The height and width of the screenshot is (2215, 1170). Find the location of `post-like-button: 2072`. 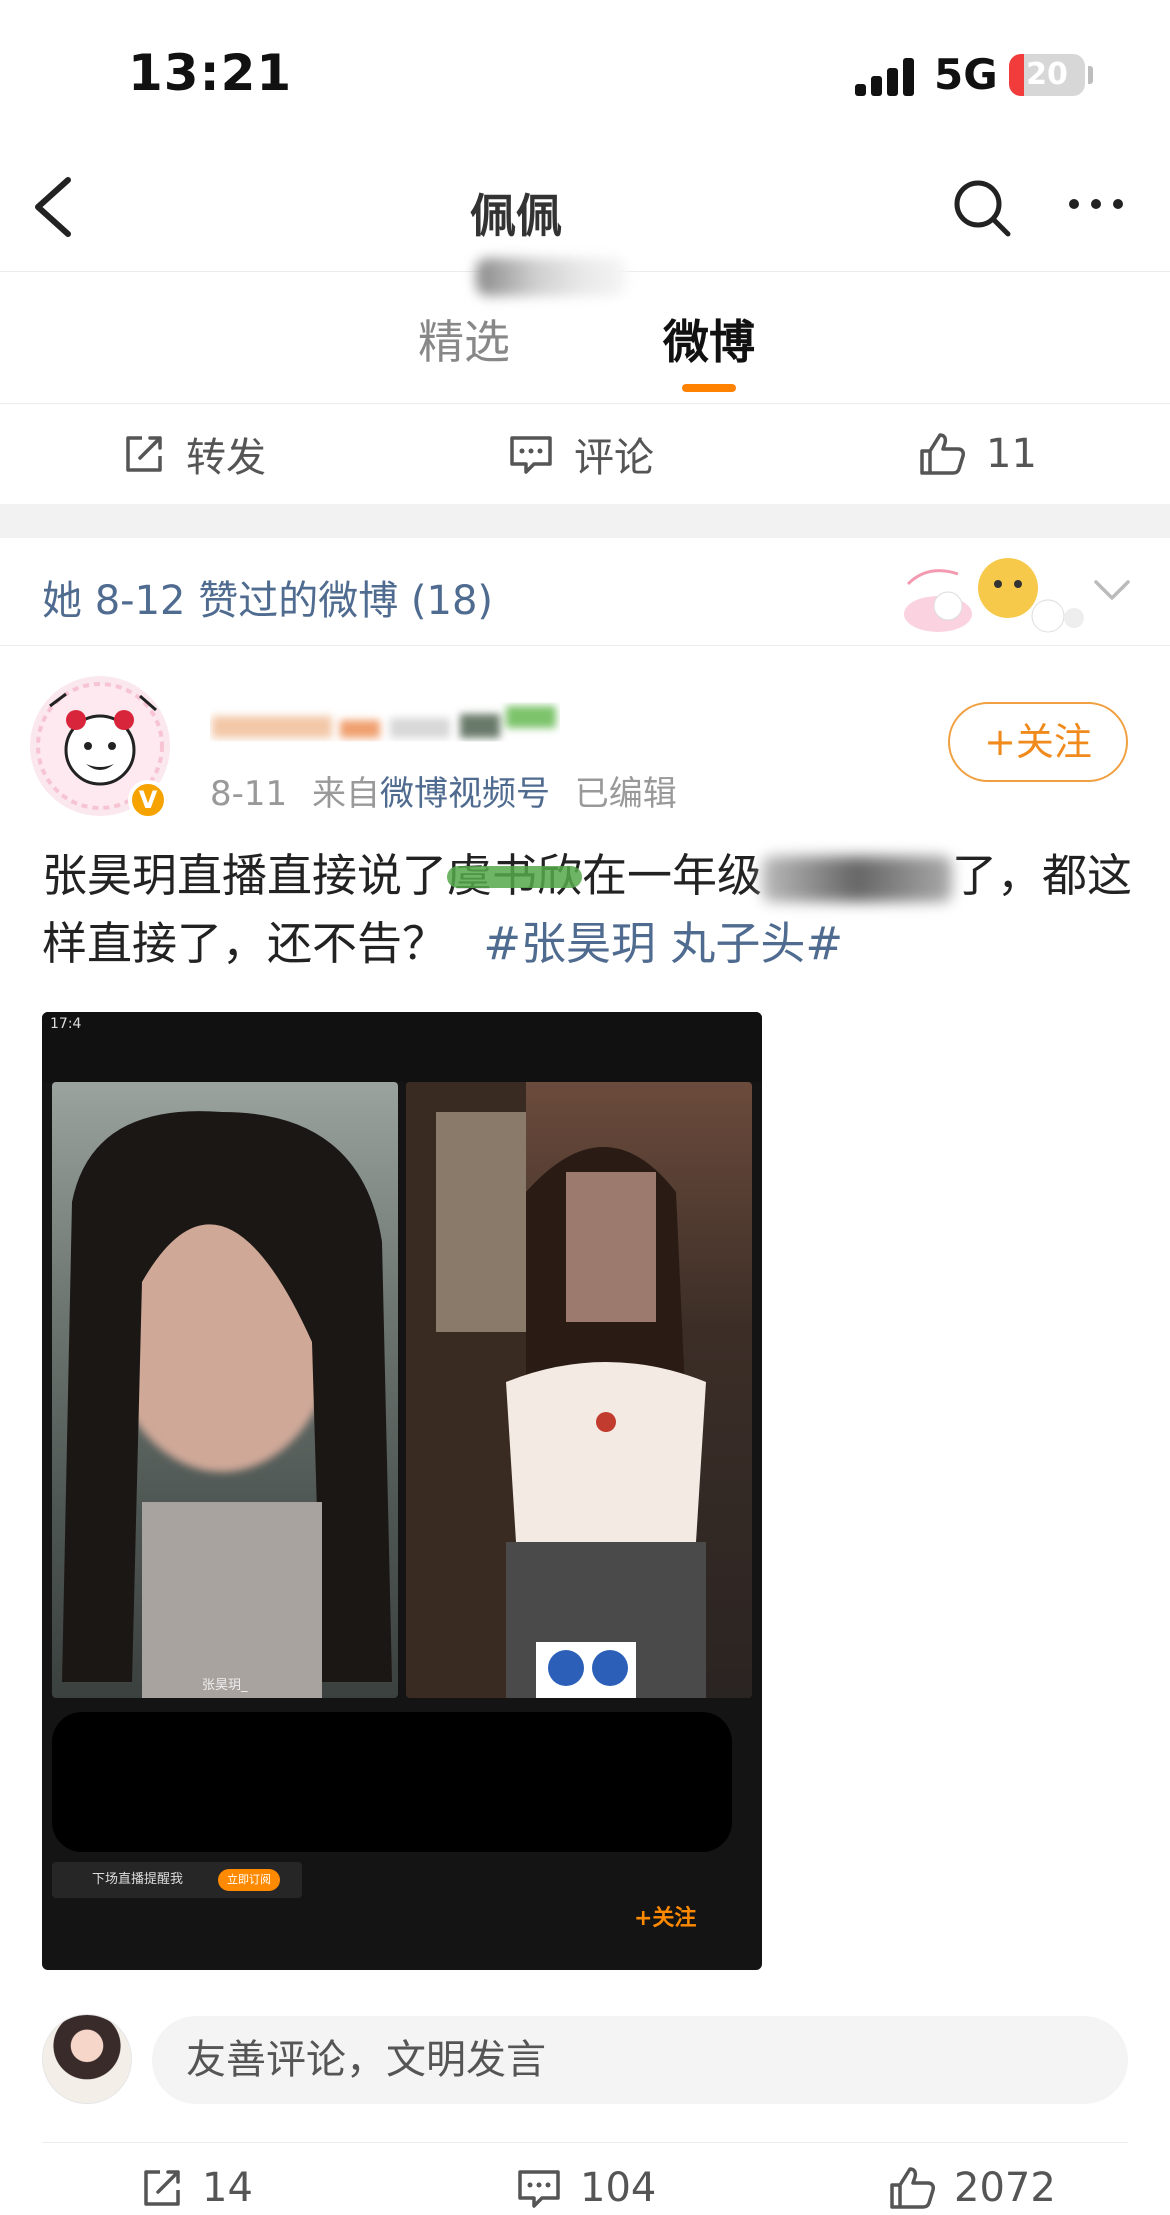

post-like-button: 2072 is located at coordinates (972, 2188).